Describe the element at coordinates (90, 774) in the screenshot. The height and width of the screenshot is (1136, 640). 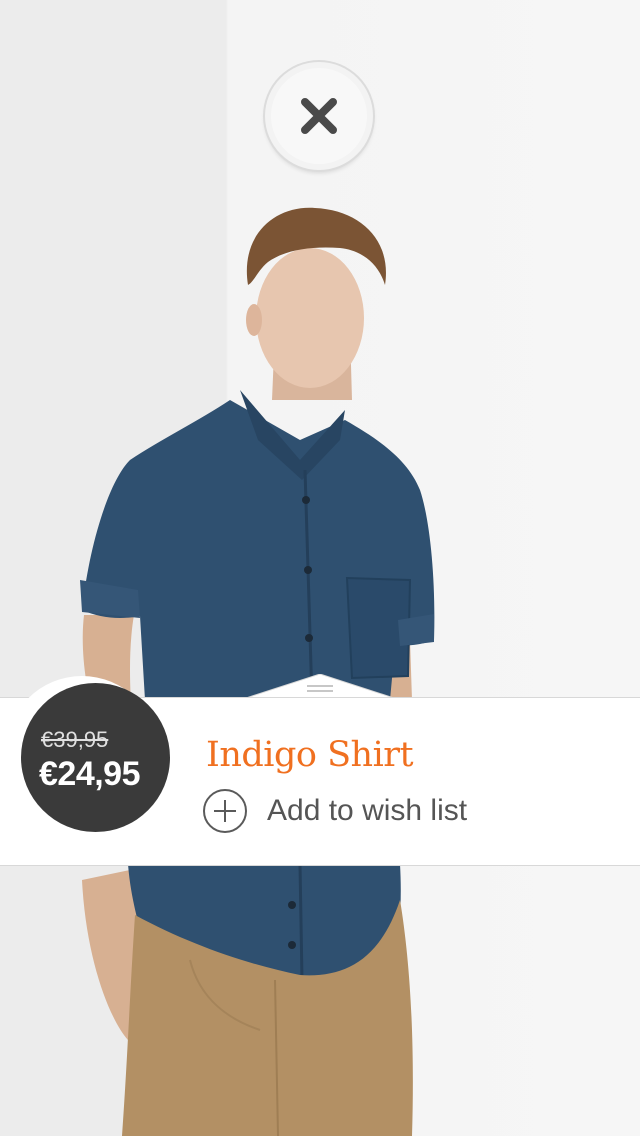
I see `sale-price: €24,95` at that location.